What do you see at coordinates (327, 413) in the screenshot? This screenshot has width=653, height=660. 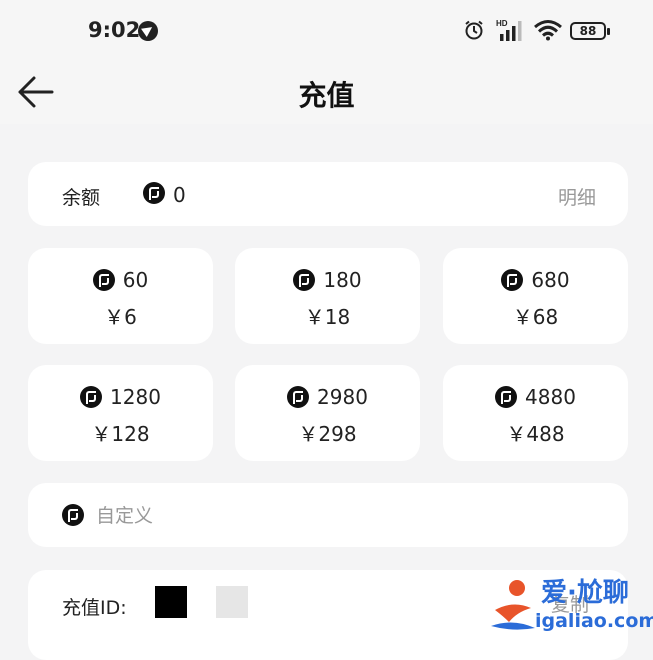 I see `package-option-5: 2980 ￥298` at bounding box center [327, 413].